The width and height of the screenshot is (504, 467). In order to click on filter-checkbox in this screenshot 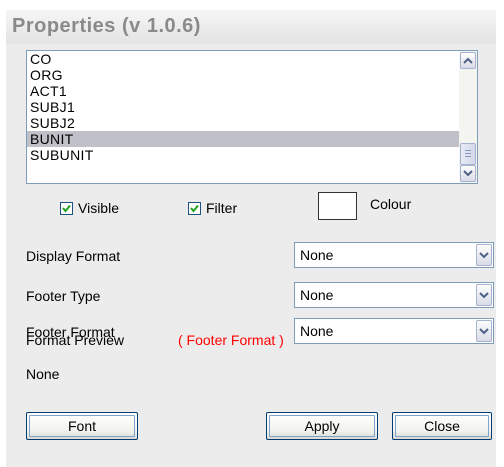, I will do `click(194, 208)`.